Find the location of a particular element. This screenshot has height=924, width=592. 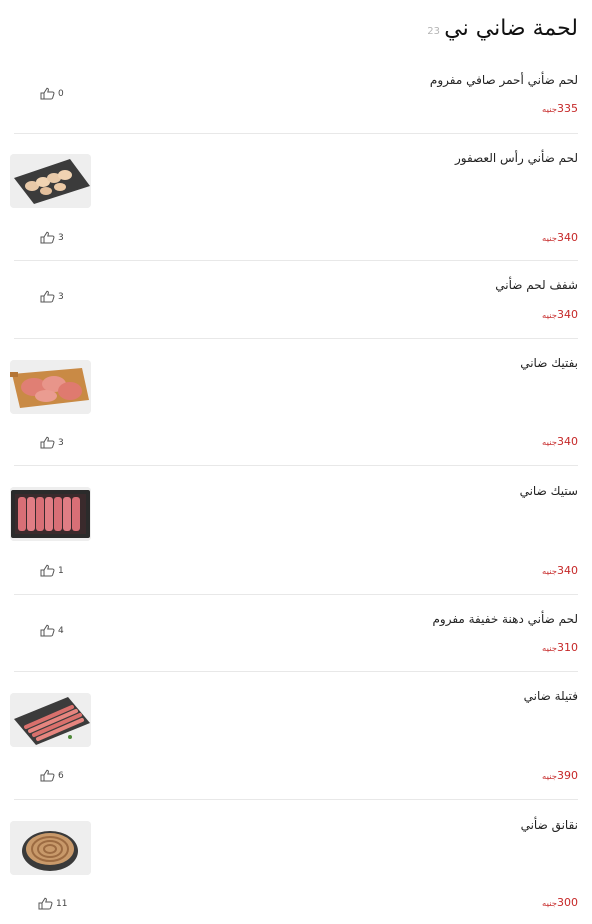

like-button: 0 is located at coordinates (52, 93).